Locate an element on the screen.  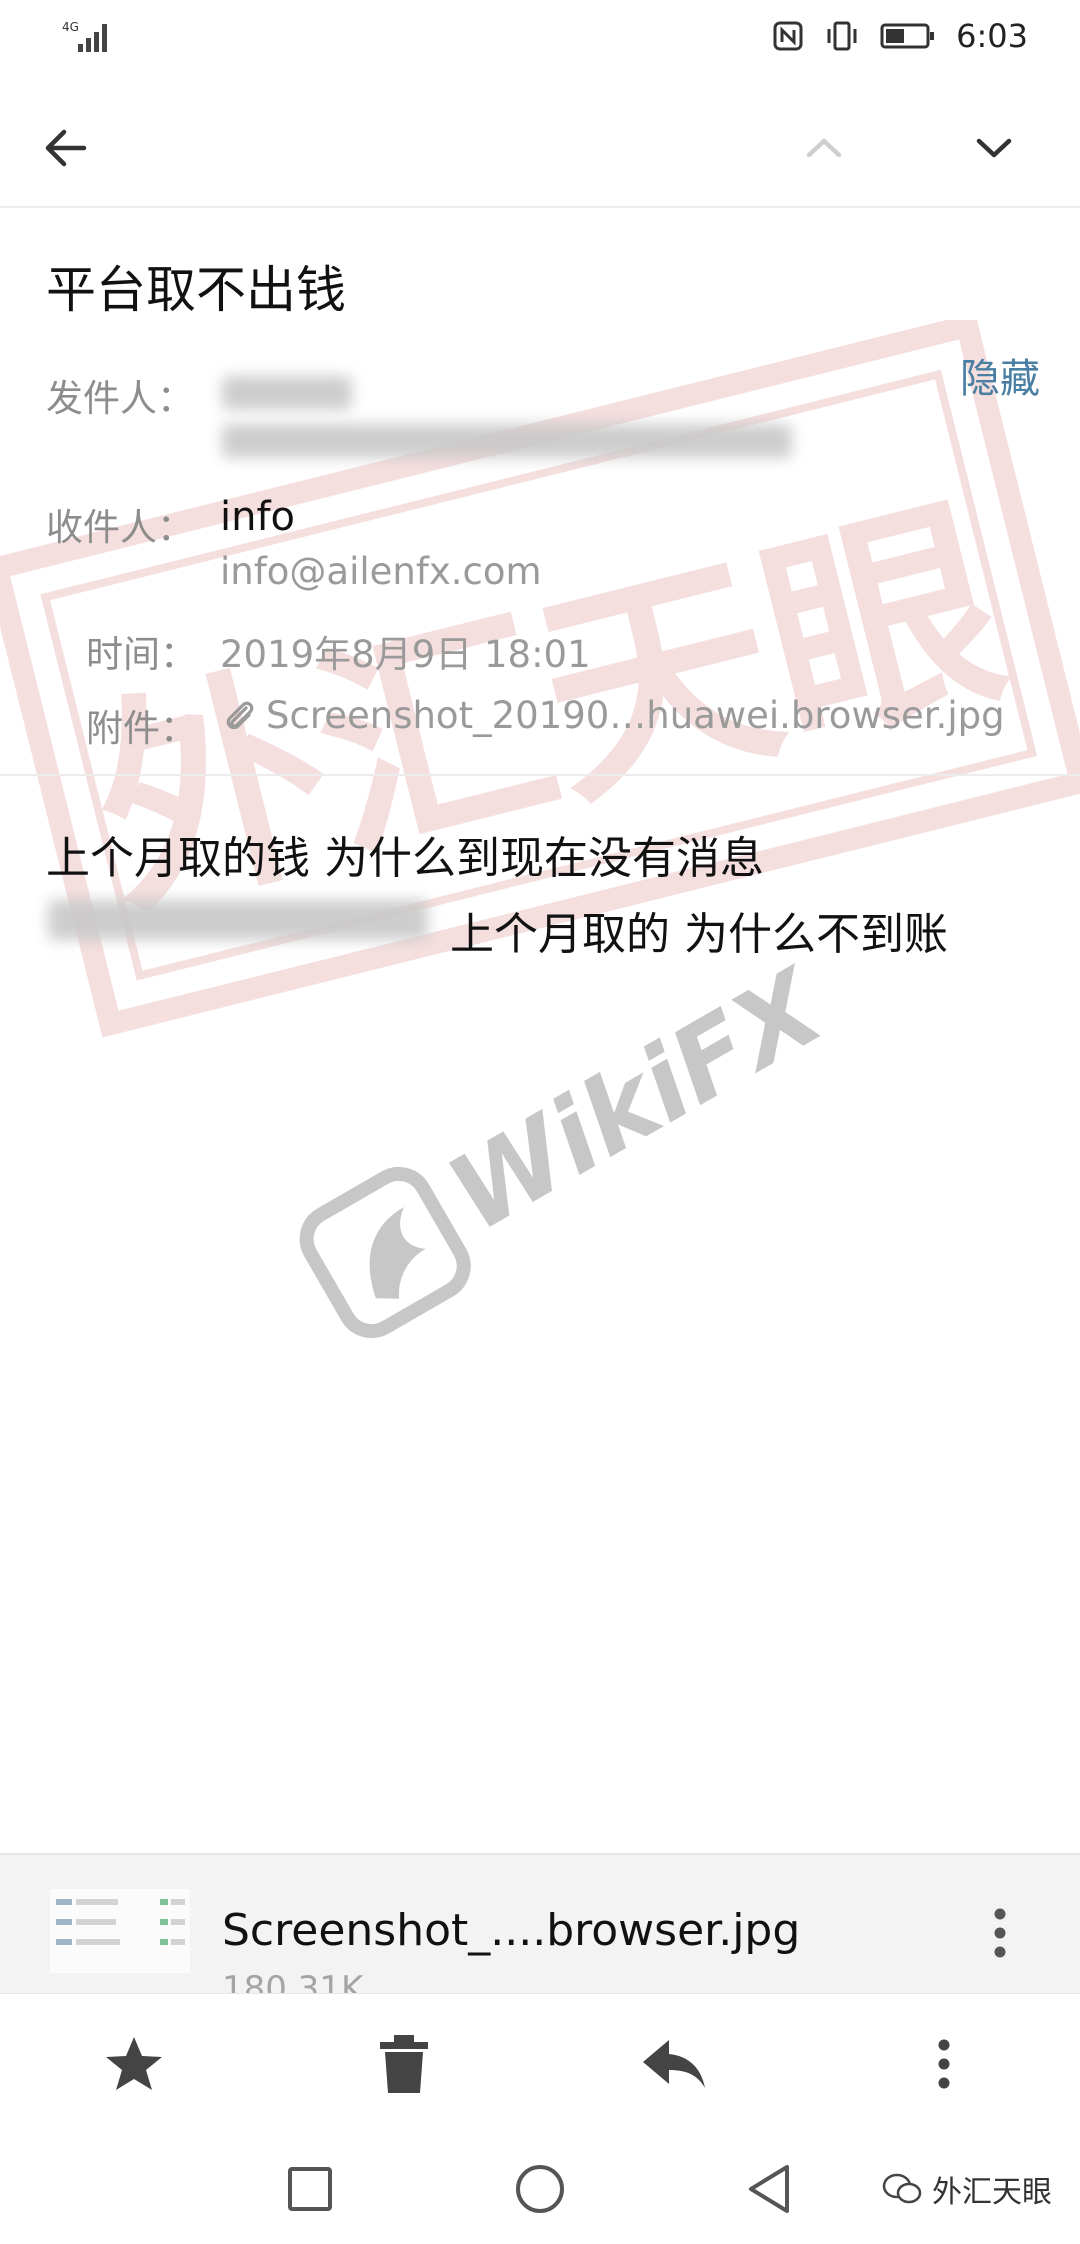
email-toolbar is located at coordinates (540, 148).